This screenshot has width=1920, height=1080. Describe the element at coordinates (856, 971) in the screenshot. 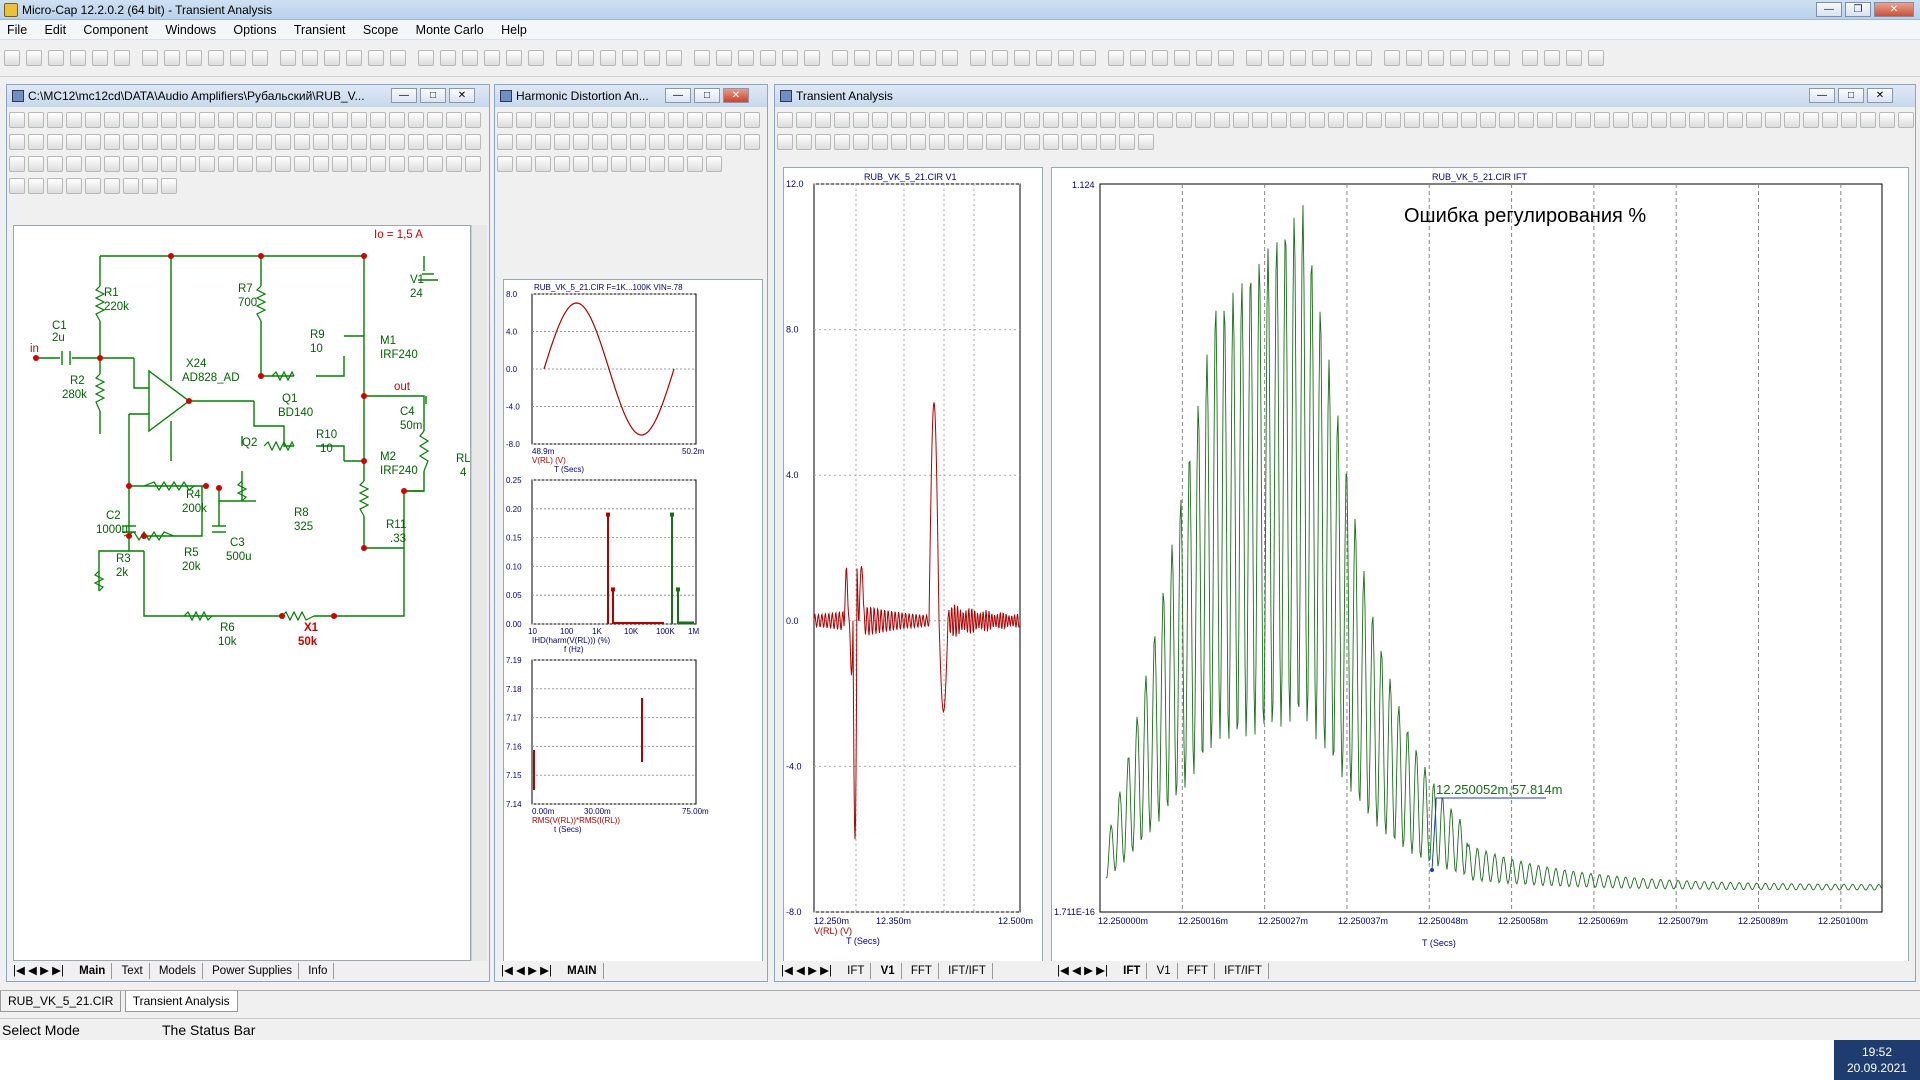

I see `left-tab-ift: IFT` at that location.